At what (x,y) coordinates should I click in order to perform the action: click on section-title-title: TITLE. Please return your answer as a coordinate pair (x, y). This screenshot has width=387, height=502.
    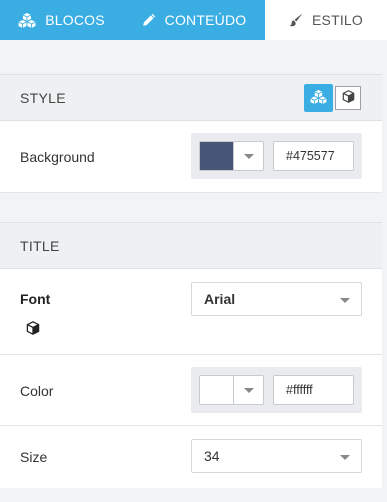
    Looking at the image, I should click on (40, 245).